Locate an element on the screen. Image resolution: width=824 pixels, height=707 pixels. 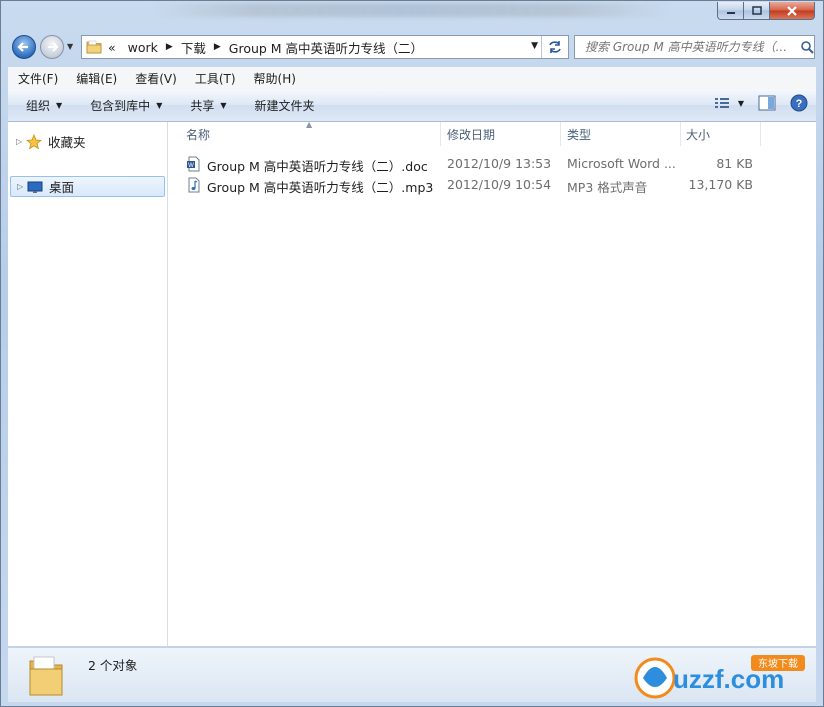
menu-tools: 工具(T) is located at coordinates (214, 78).